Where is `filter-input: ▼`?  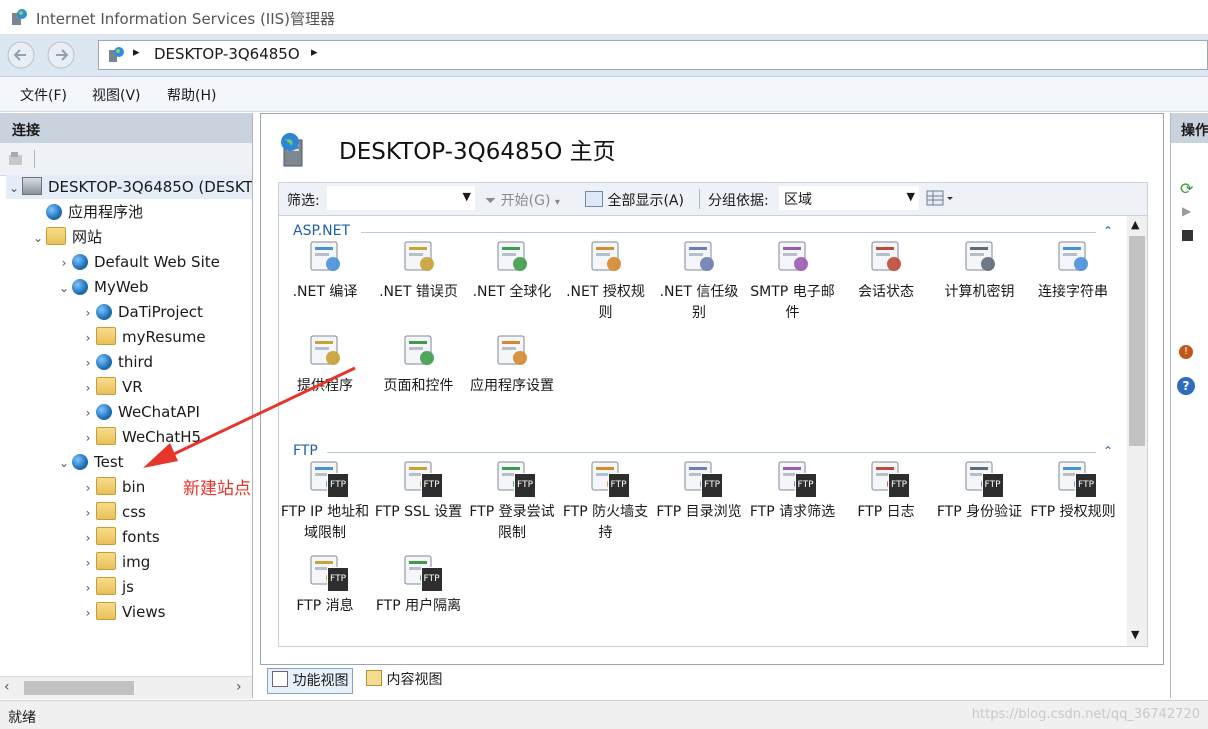
filter-input: ▼ is located at coordinates (401, 198).